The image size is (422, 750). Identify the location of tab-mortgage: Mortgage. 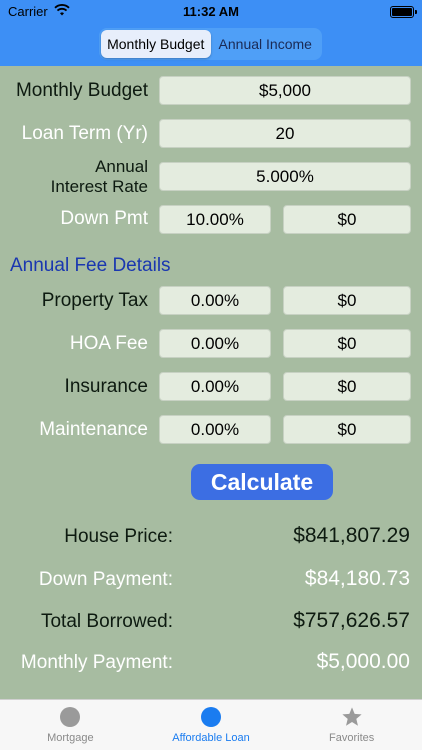
(70, 725).